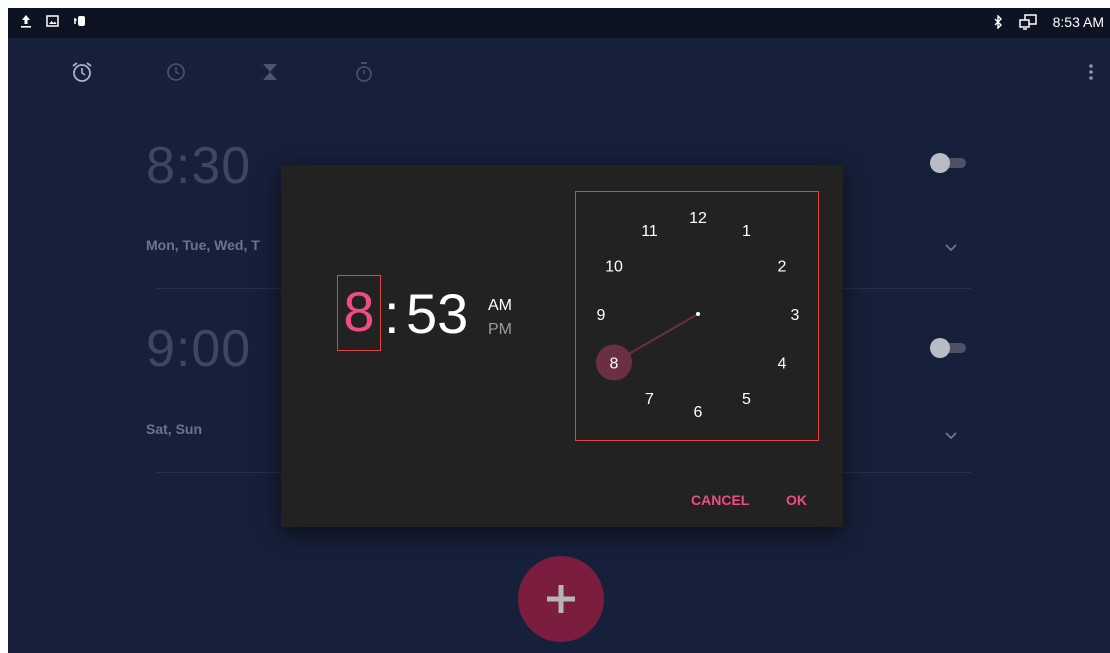 Image resolution: width=1110 pixels, height=653 pixels. I want to click on clock-number-11: 11, so click(649, 231).